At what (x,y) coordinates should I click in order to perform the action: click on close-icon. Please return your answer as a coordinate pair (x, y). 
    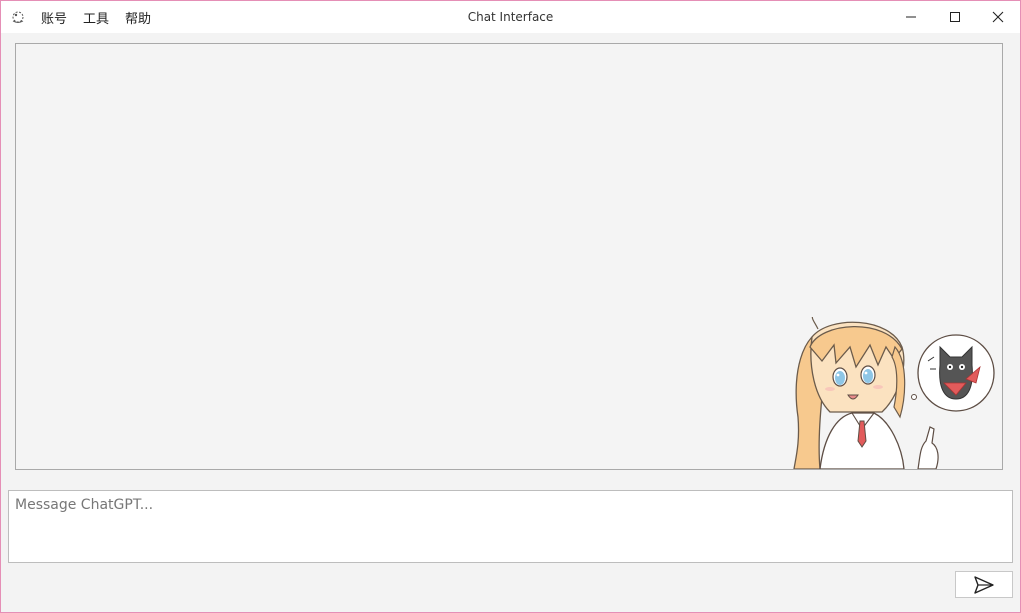
    Looking at the image, I should click on (998, 17).